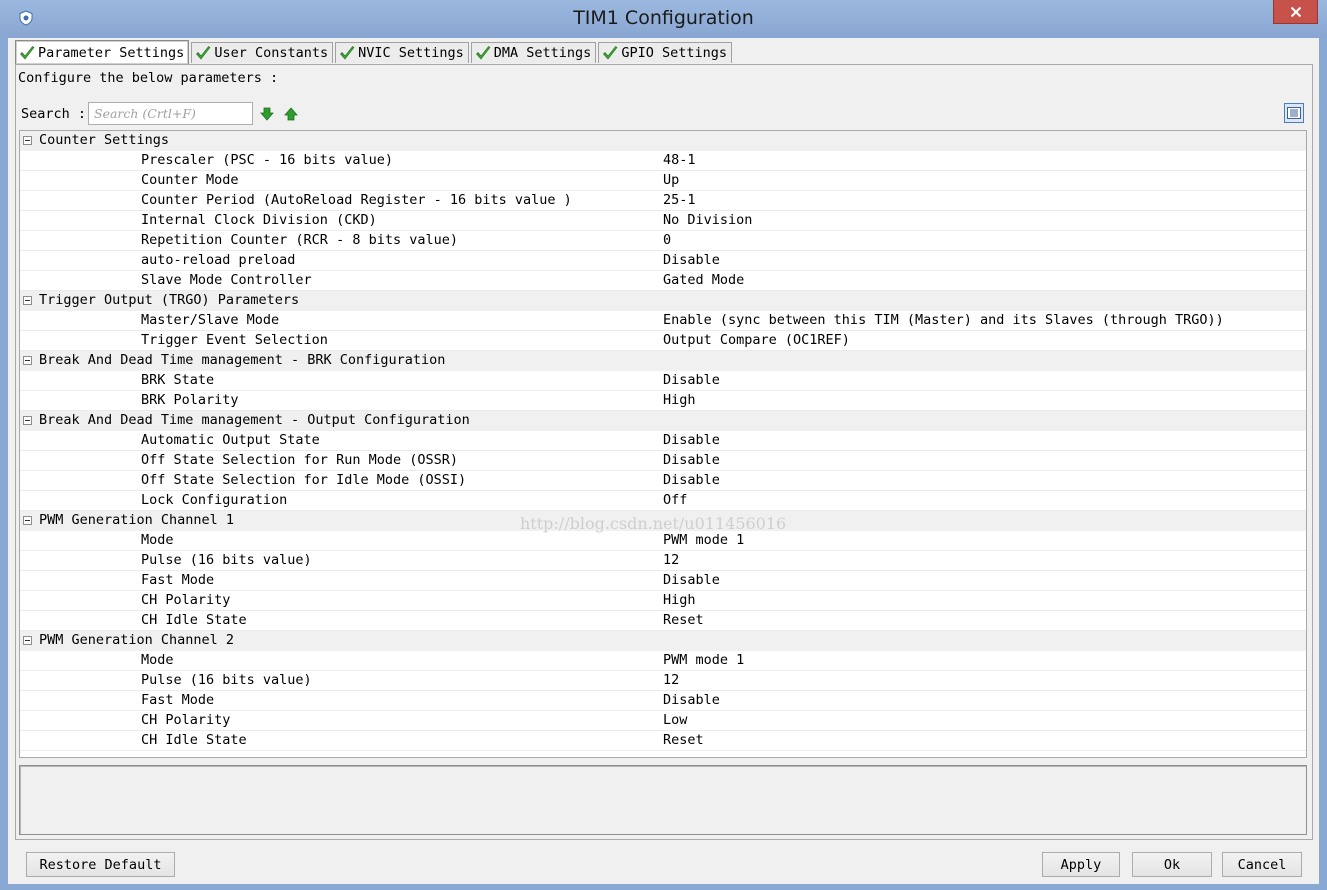 This screenshot has height=890, width=1327. I want to click on close-button, so click(1295, 12).